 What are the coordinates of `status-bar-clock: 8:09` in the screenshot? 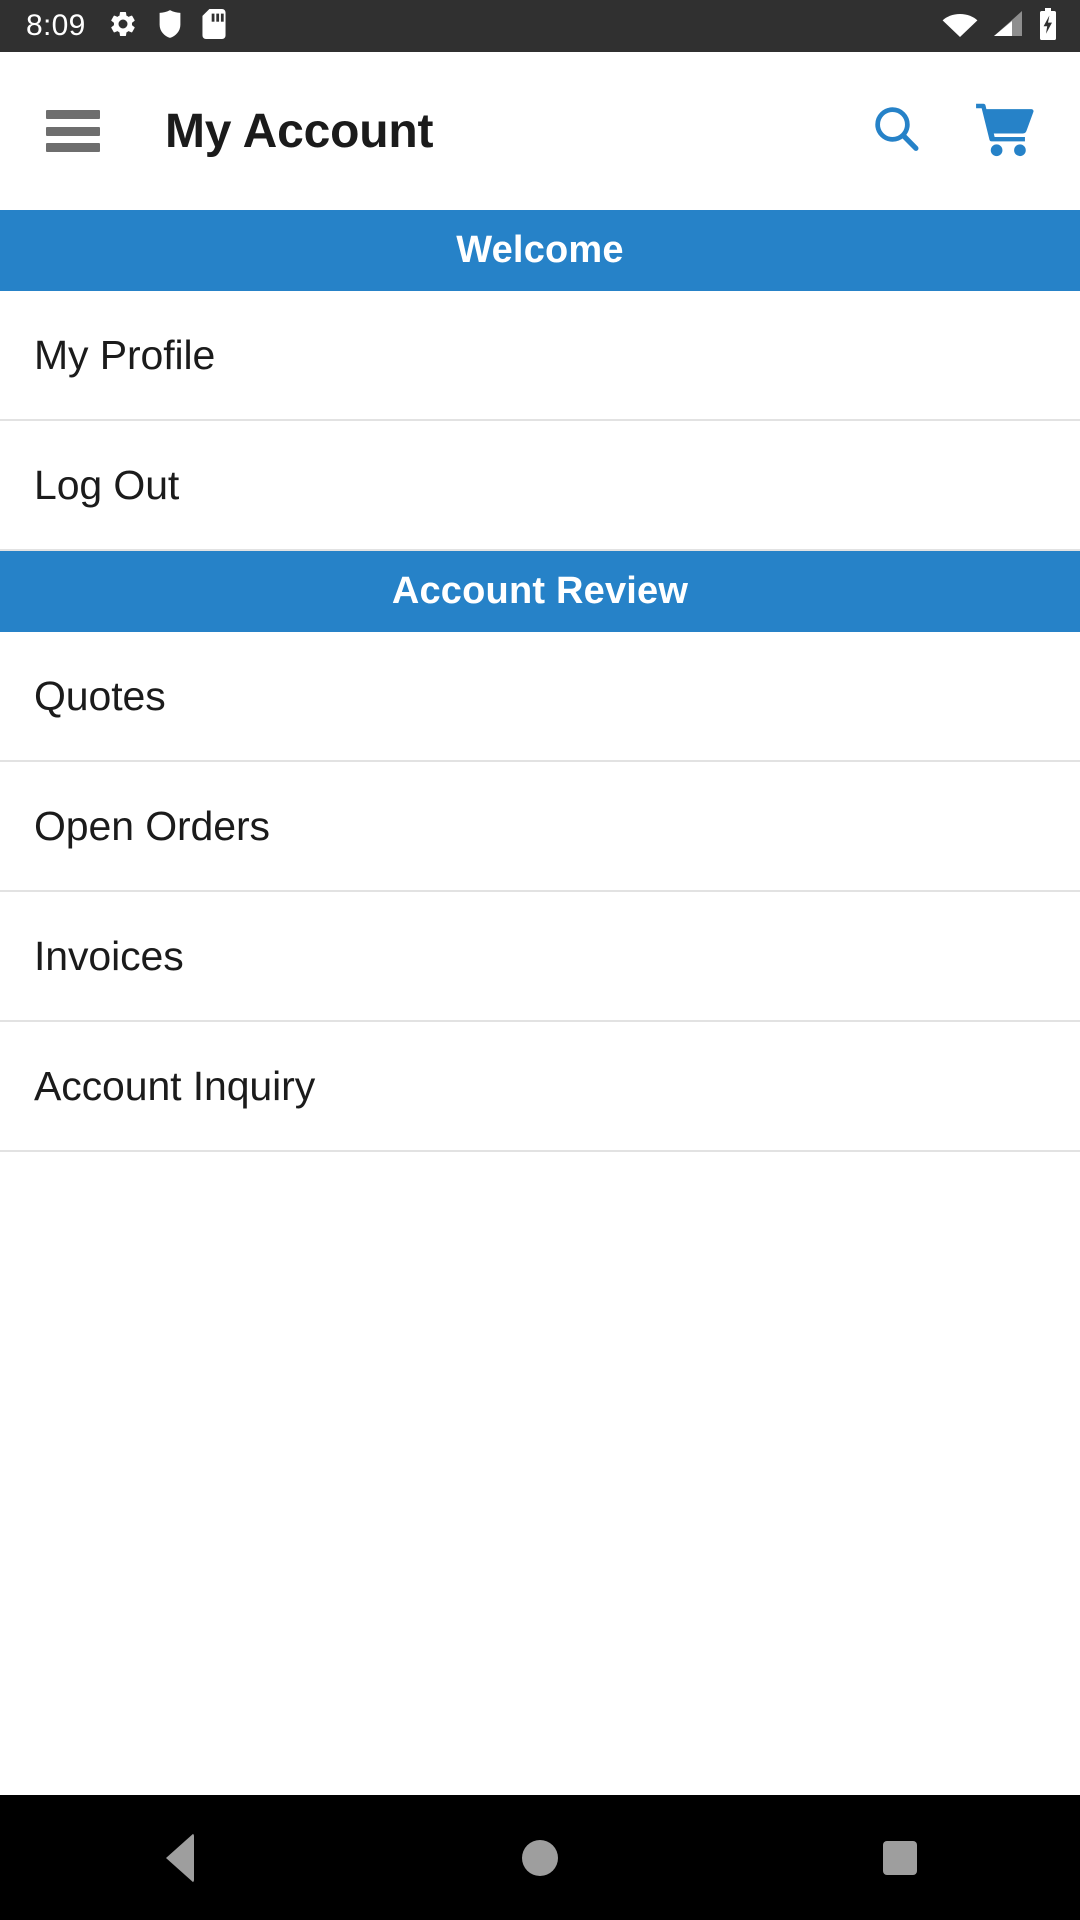 It's located at (56, 25).